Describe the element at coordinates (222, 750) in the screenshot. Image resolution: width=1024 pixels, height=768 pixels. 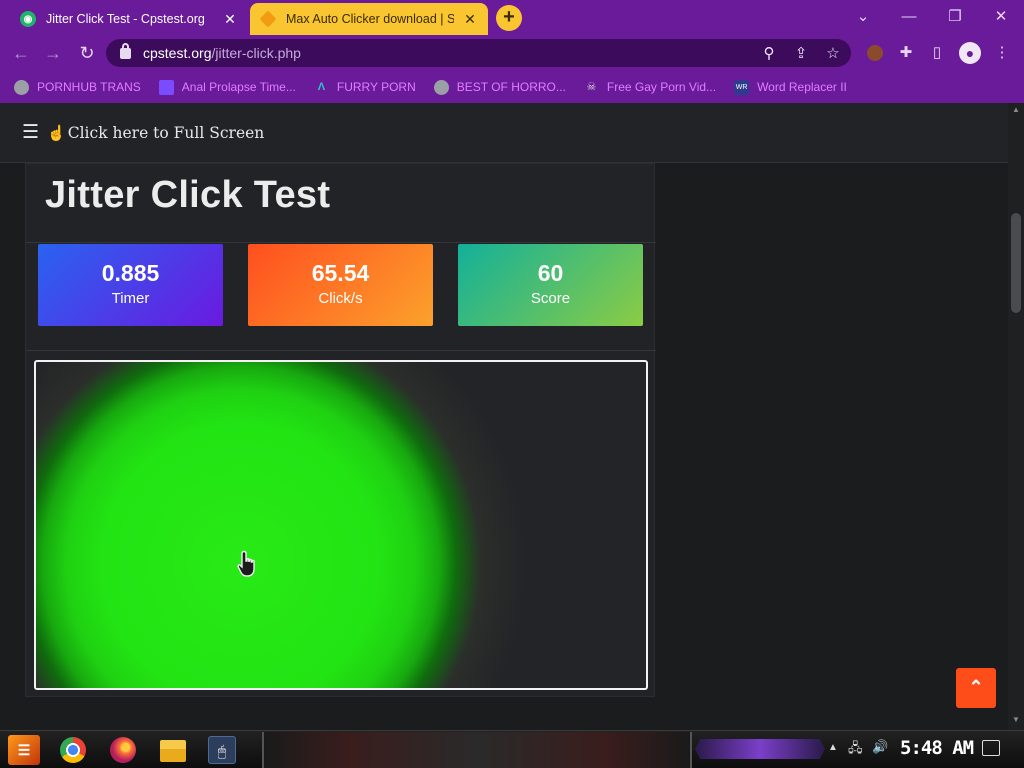
I see `auto-clicker-taskbar-icon: 🖱` at that location.